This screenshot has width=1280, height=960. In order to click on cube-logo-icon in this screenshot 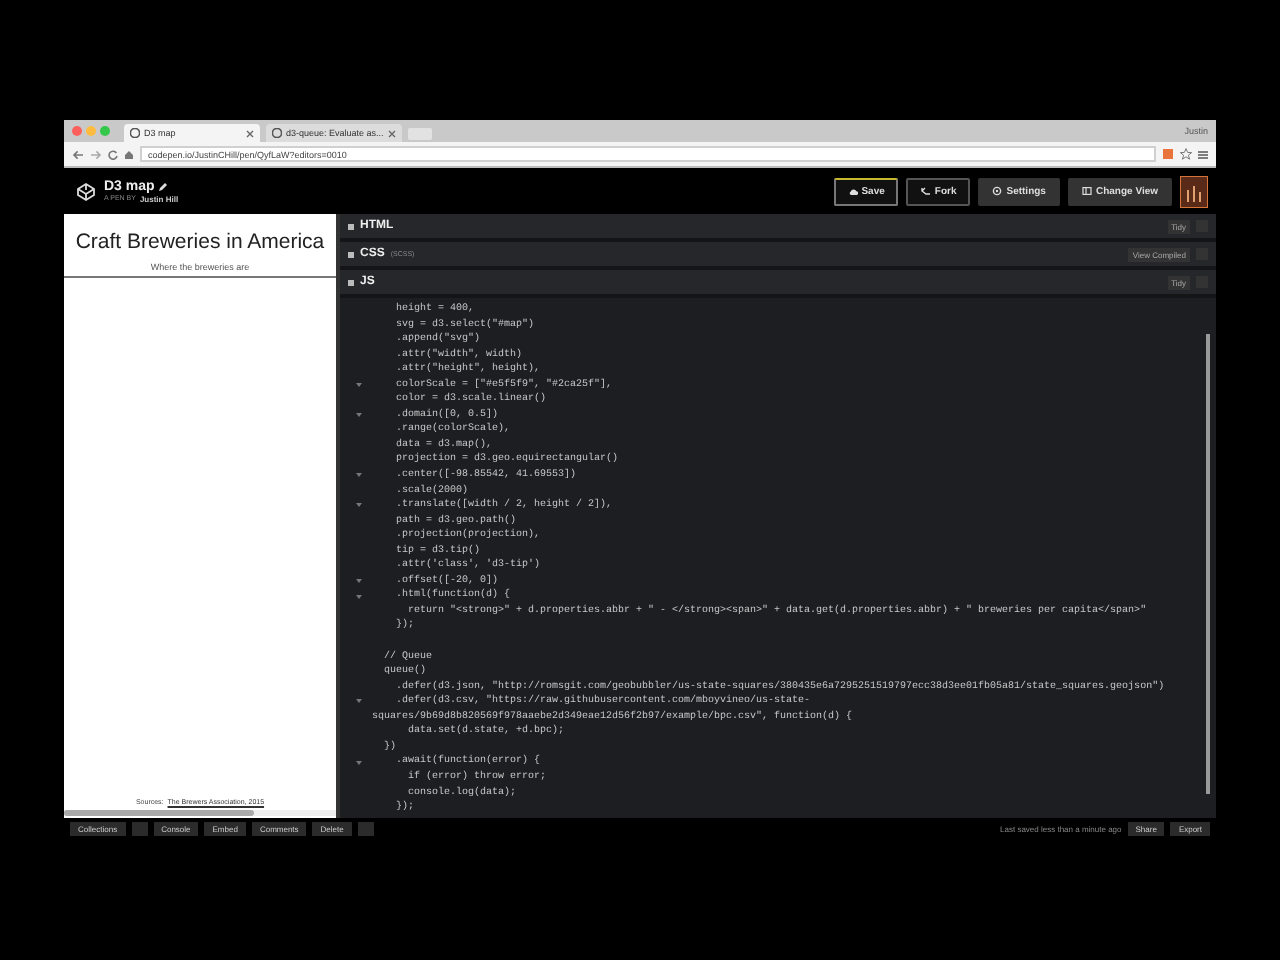, I will do `click(86, 191)`.